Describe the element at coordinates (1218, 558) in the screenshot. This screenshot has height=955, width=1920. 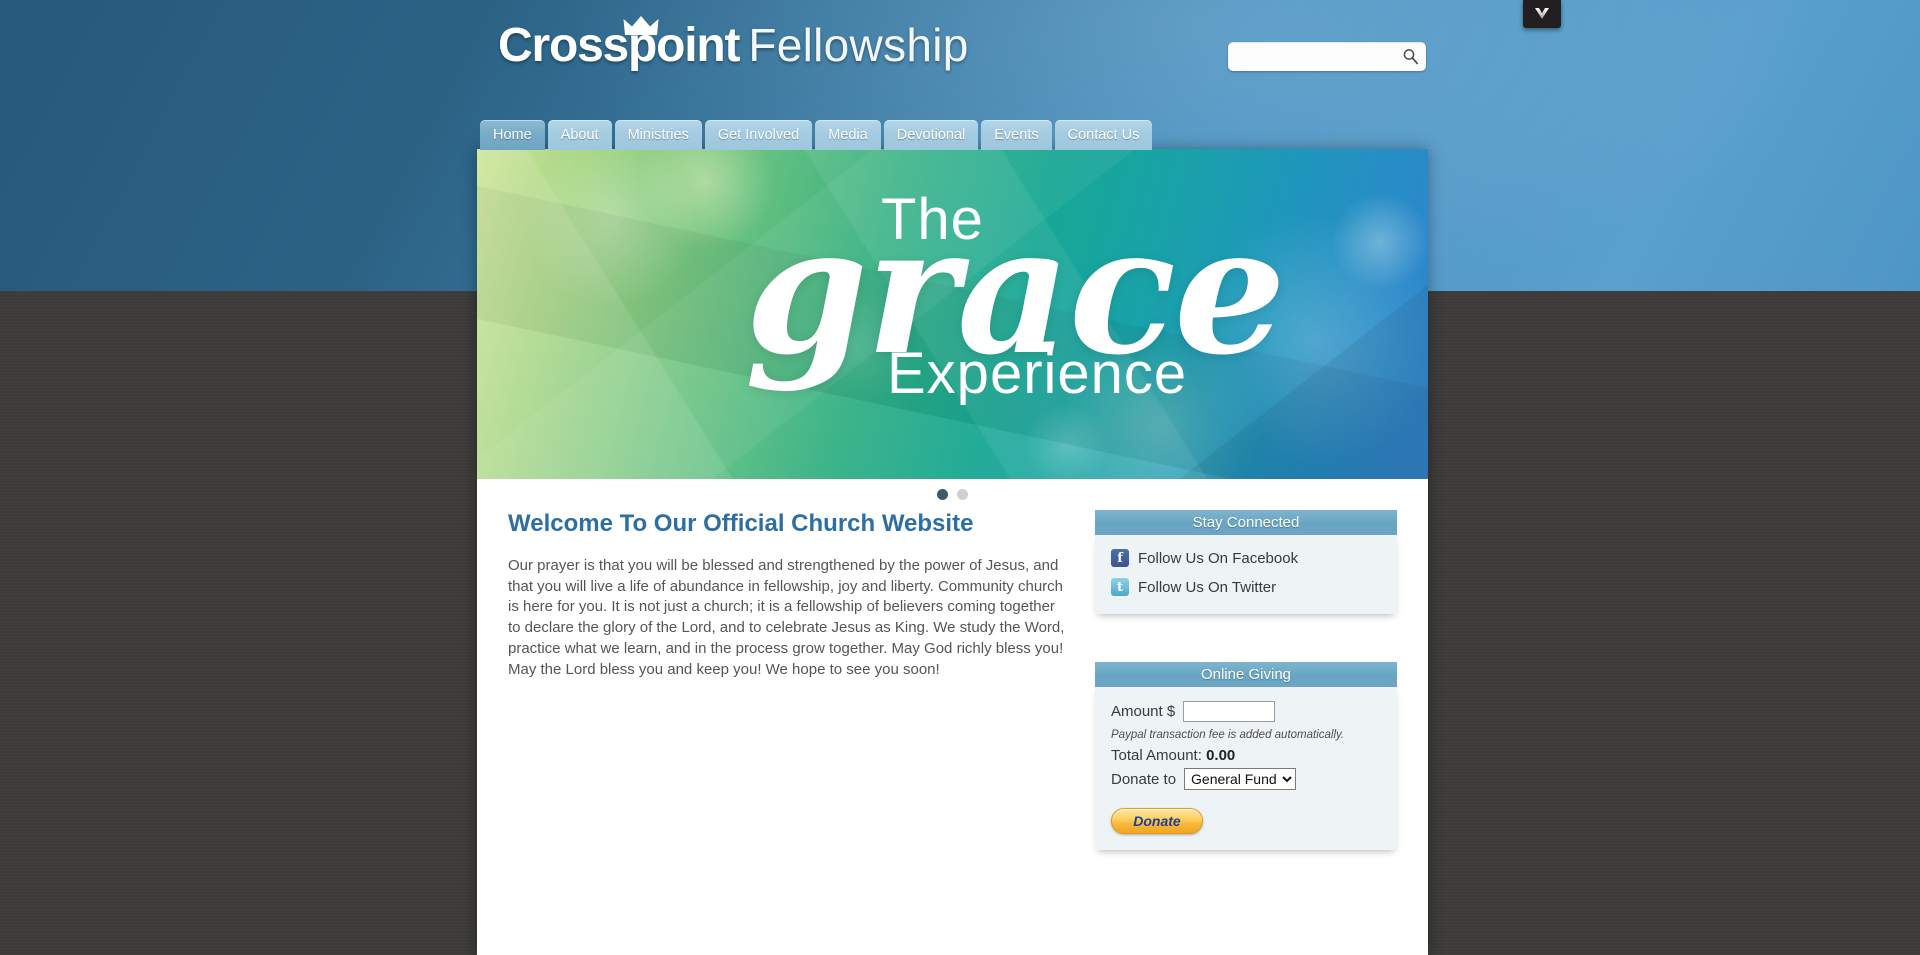
I see `social-link-label: Follow Us On Facebook` at that location.